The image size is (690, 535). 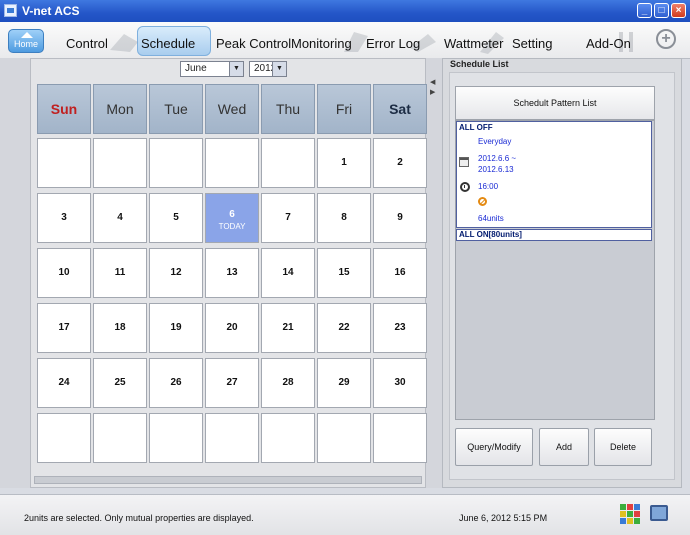 What do you see at coordinates (432, 92) in the screenshot?
I see `collapse-right-arrow-icon: ▶` at bounding box center [432, 92].